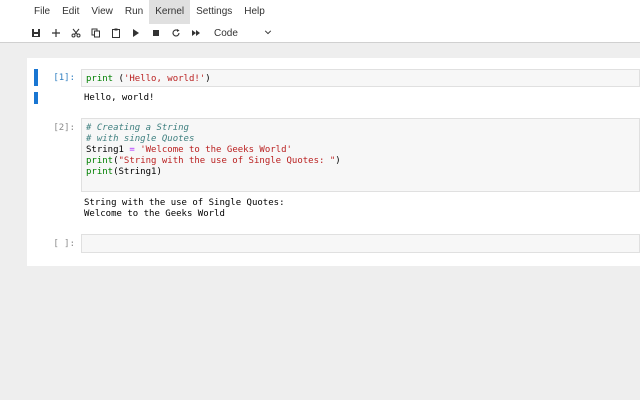  I want to click on menu-kernel: Kernel, so click(170, 12).